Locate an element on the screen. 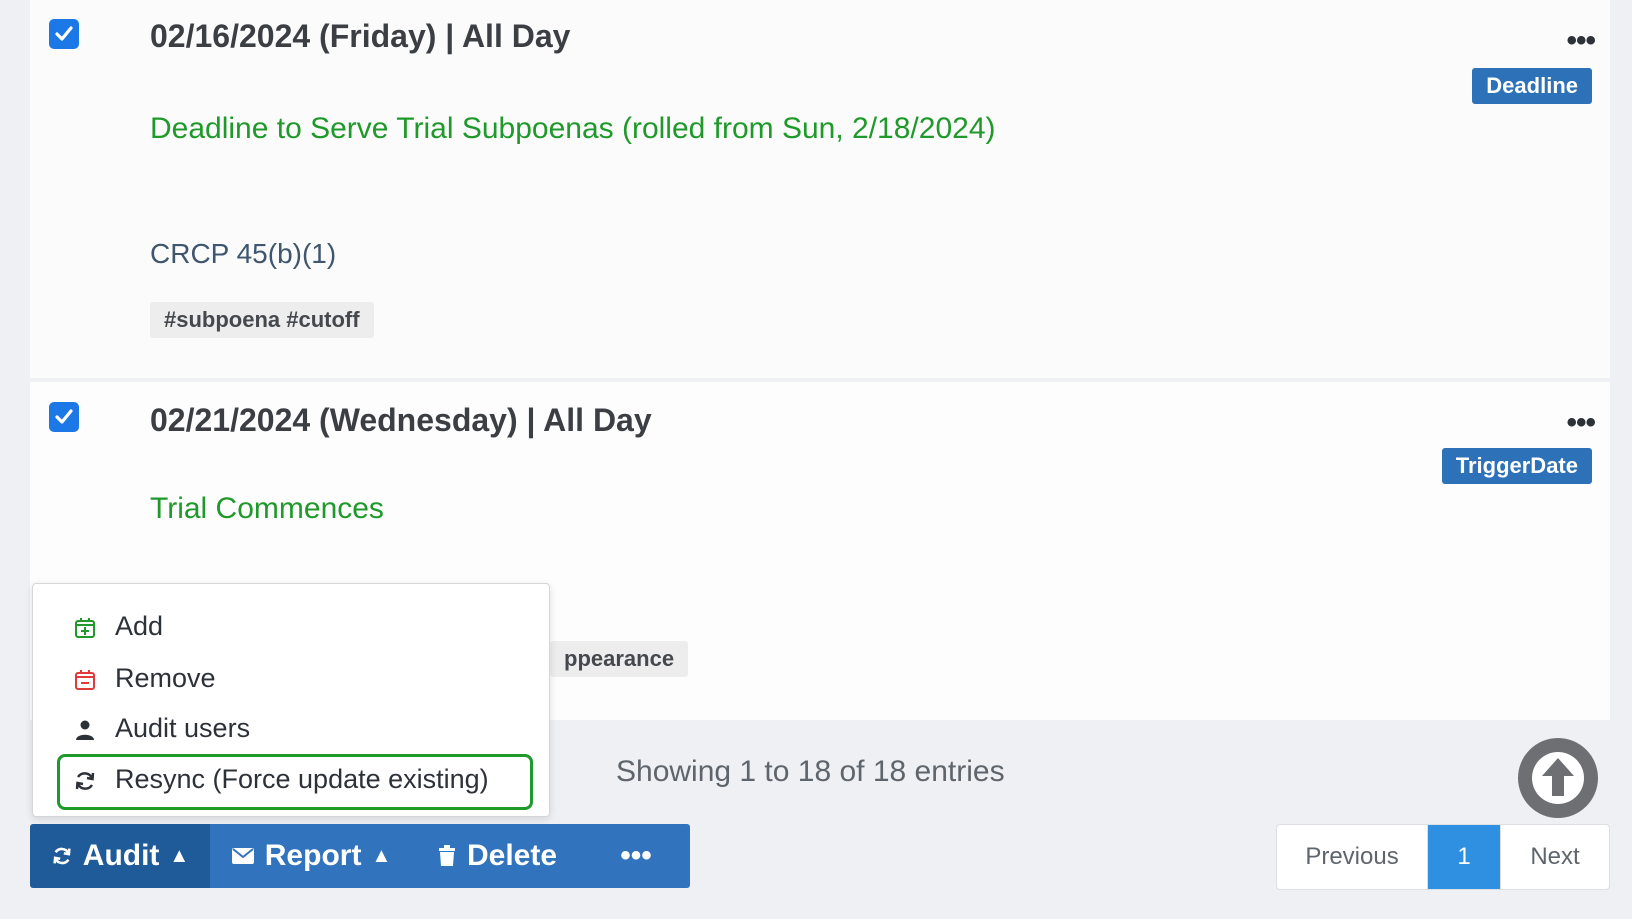 The width and height of the screenshot is (1632, 919). audit-add-item: Add is located at coordinates (118, 626).